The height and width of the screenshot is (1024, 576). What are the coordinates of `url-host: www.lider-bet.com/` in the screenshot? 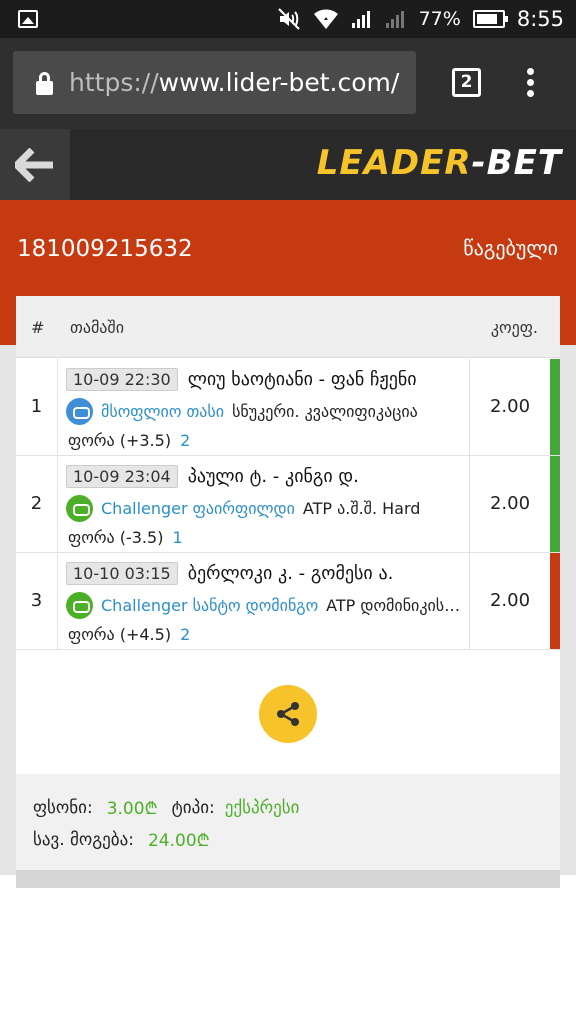 It's located at (279, 82).